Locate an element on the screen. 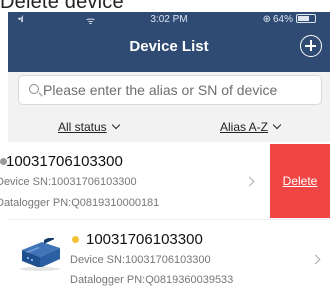  filter-bar: All status Alias A-Z is located at coordinates (169, 127).